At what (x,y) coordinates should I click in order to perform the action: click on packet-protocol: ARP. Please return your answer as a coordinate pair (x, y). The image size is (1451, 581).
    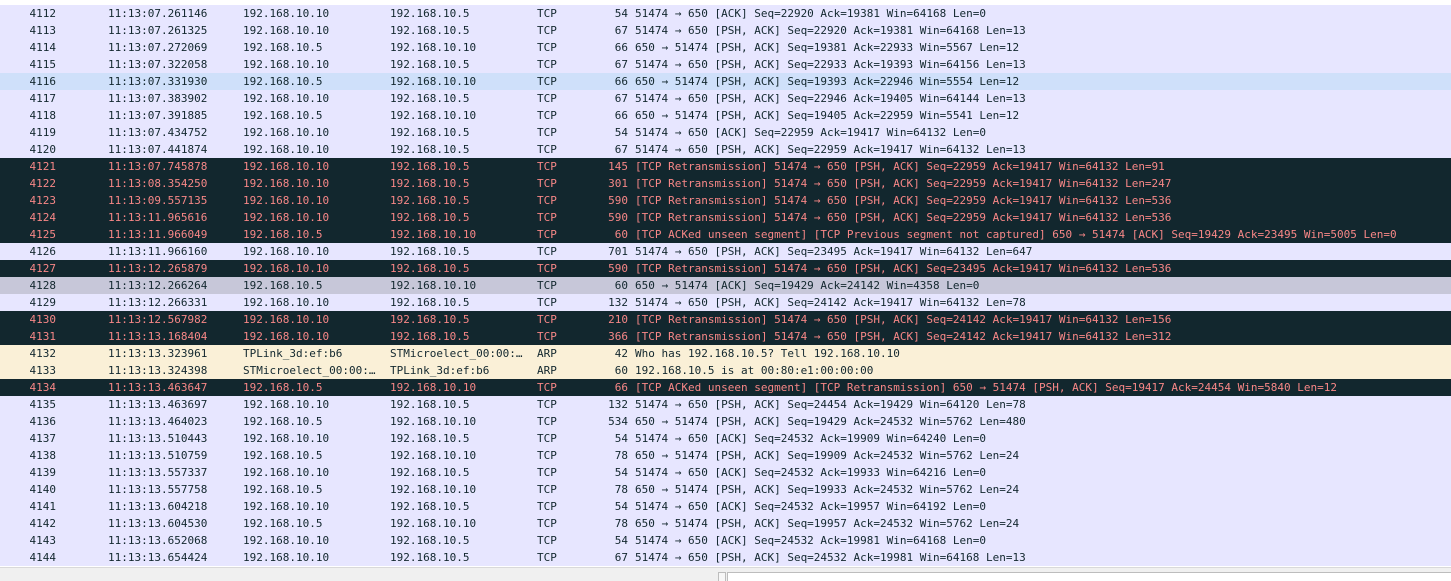
    Looking at the image, I should click on (547, 353).